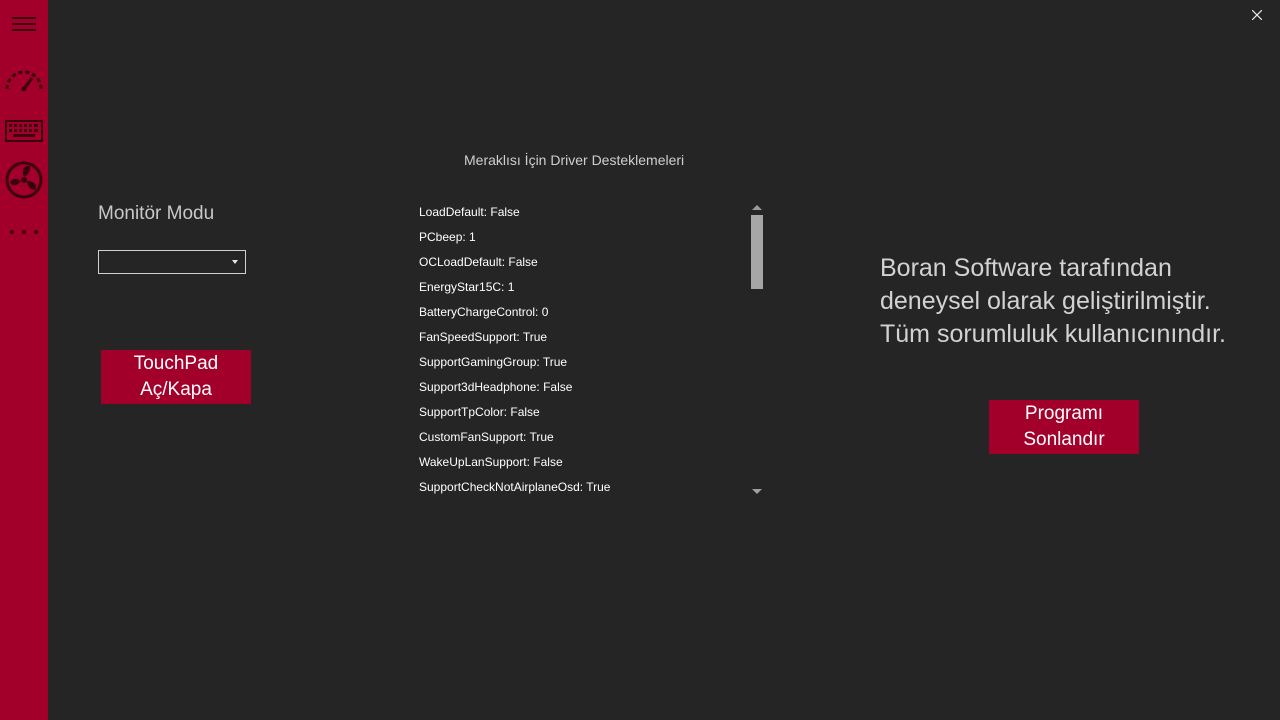 The image size is (1280, 720). I want to click on keyboard-icon, so click(24, 131).